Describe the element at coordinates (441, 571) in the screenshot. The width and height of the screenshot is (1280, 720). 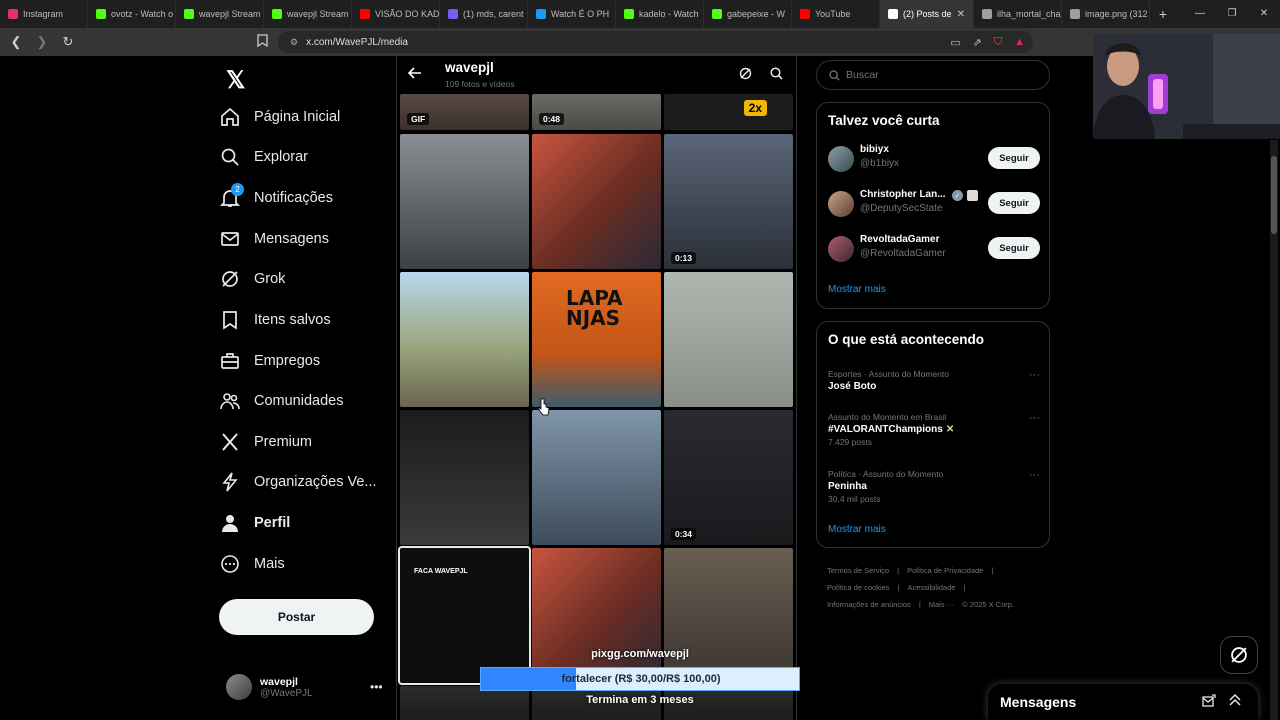
I see `media-tile-text: FACA WAVEPJL` at that location.